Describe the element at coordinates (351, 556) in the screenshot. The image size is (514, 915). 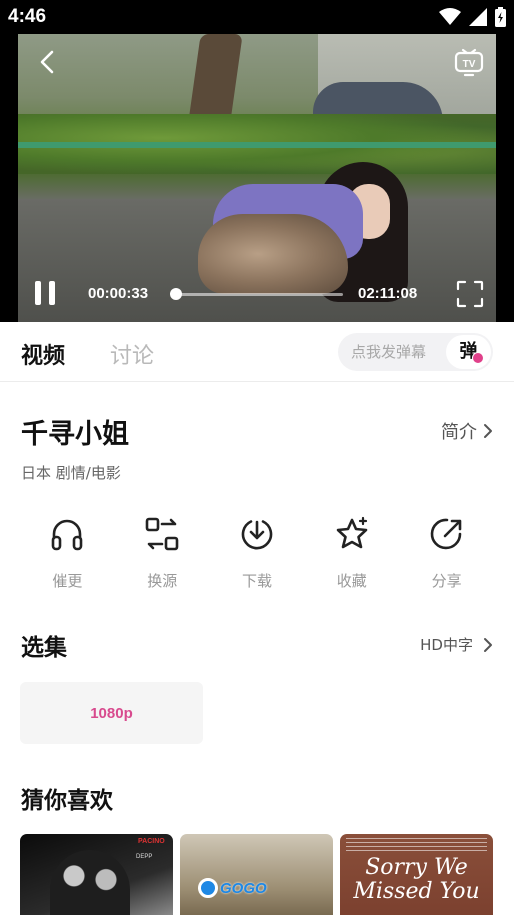
I see `action-favorite: 收藏` at that location.